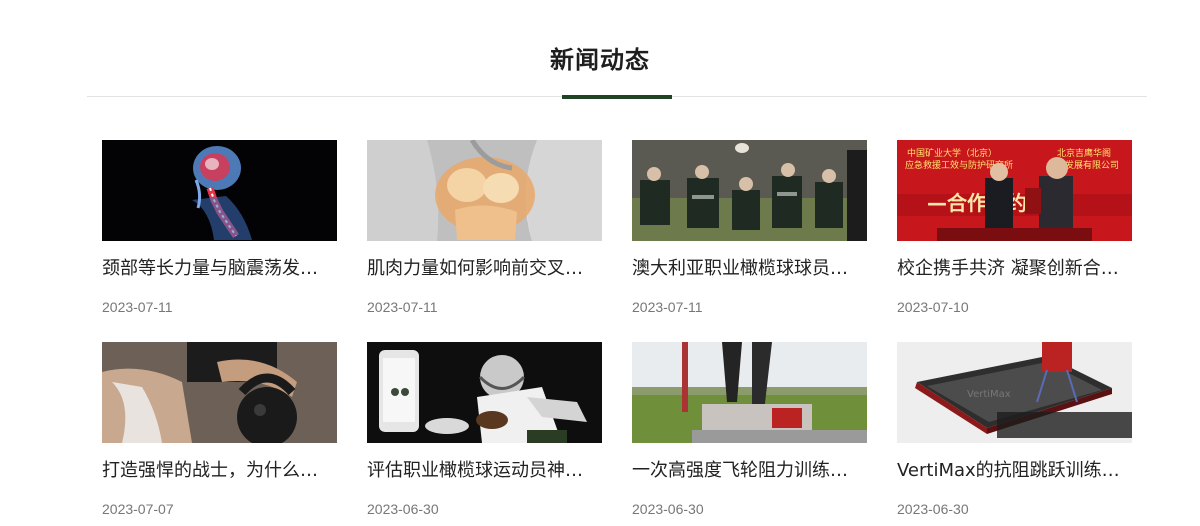 This screenshot has width=1200, height=526. Describe the element at coordinates (749, 190) in the screenshot. I see `rugby-players-image` at that location.